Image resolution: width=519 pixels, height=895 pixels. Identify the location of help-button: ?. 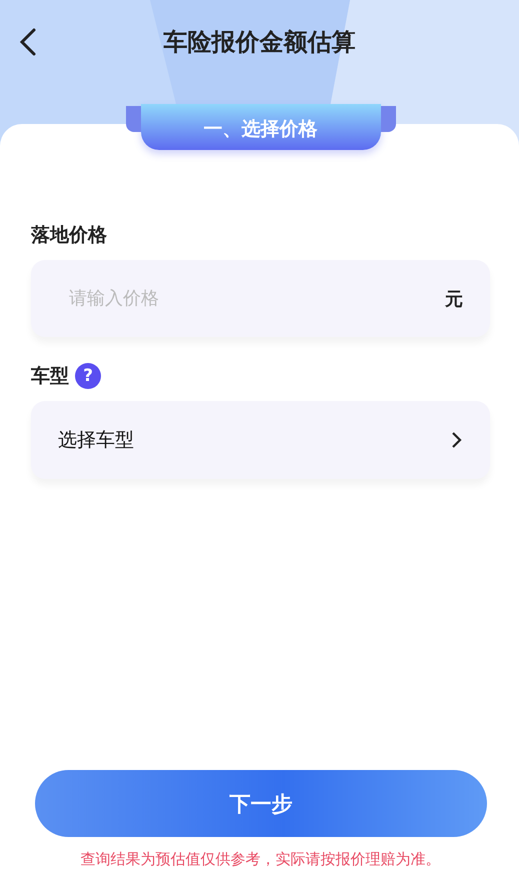
(88, 376).